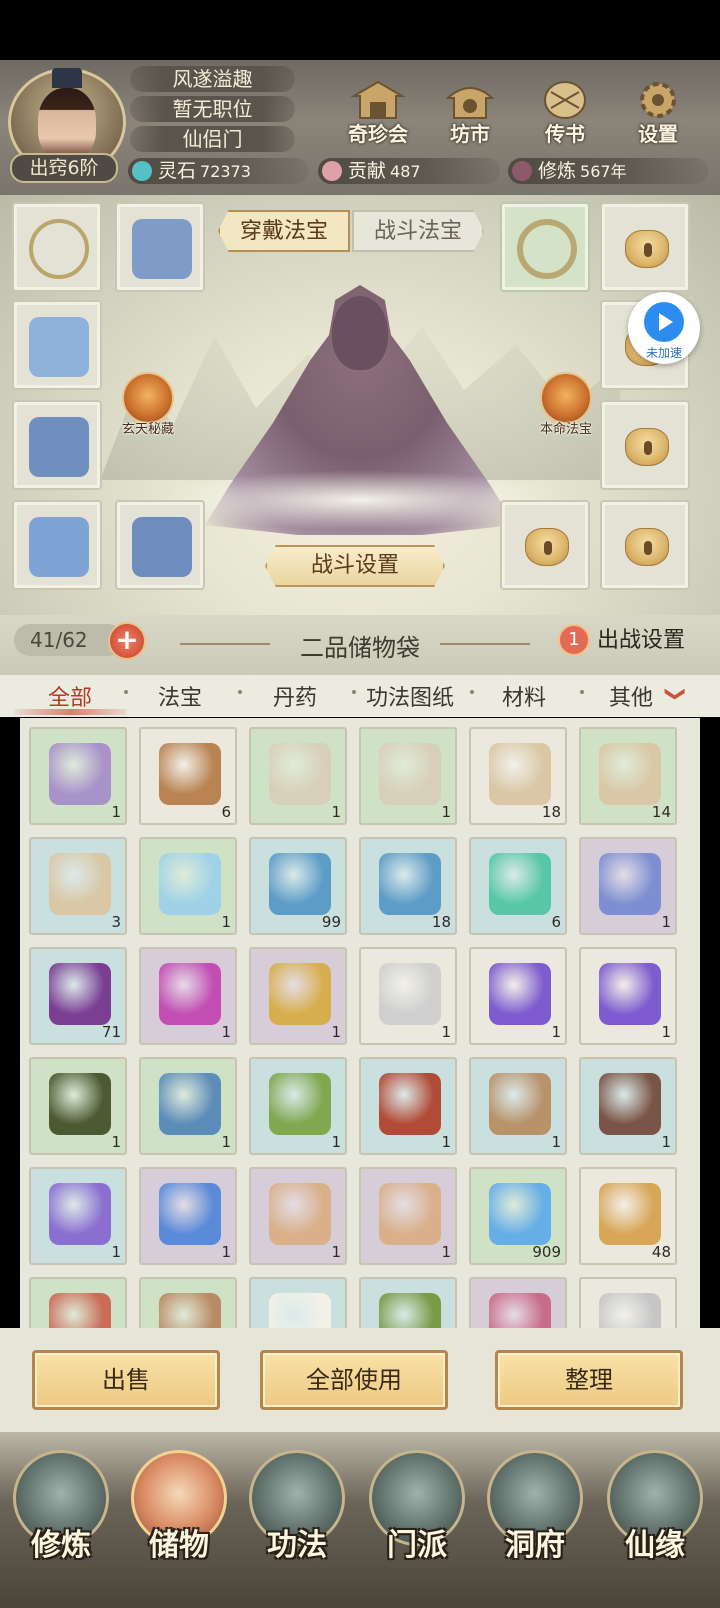 The image size is (720, 1608). I want to click on spirit-stone-label: 灵石, so click(177, 171).